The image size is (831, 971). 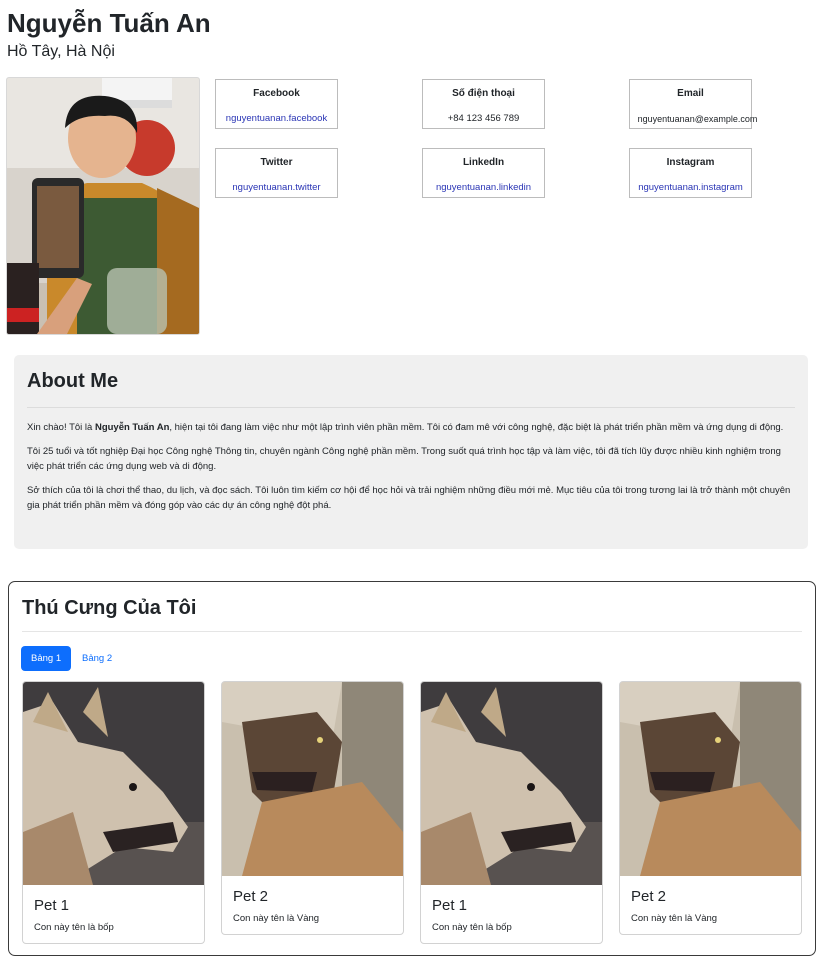 What do you see at coordinates (697, 119) in the screenshot?
I see `contact-email-value: nguyentuanan@example.com` at bounding box center [697, 119].